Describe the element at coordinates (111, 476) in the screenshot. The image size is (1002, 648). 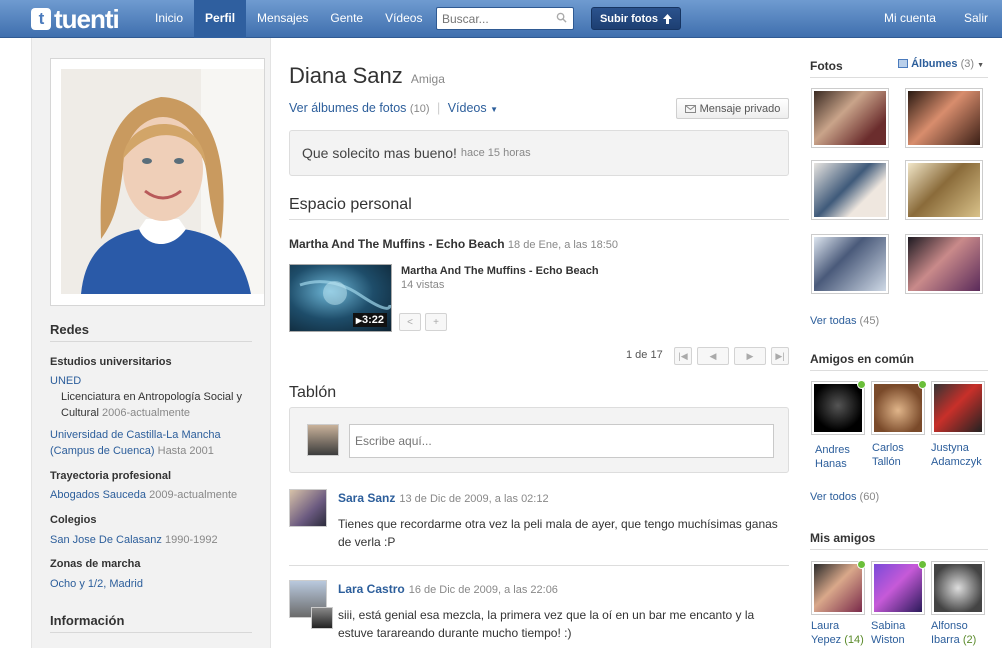
I see `career-label: Trayectoria profesional` at that location.